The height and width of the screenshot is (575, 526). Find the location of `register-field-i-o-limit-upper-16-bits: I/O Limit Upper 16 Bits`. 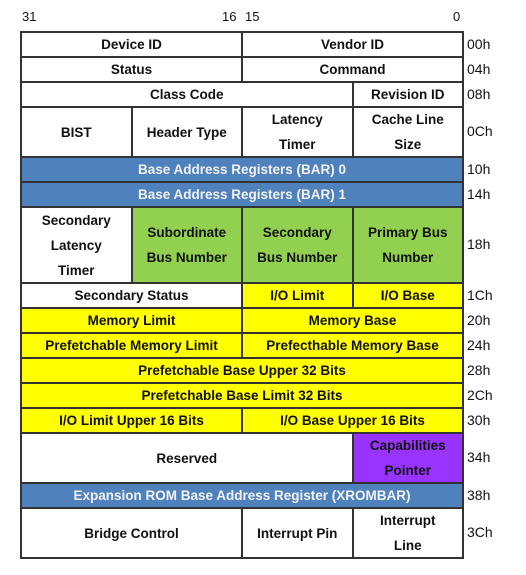

register-field-i-o-limit-upper-16-bits: I/O Limit Upper 16 Bits is located at coordinates (131, 420).